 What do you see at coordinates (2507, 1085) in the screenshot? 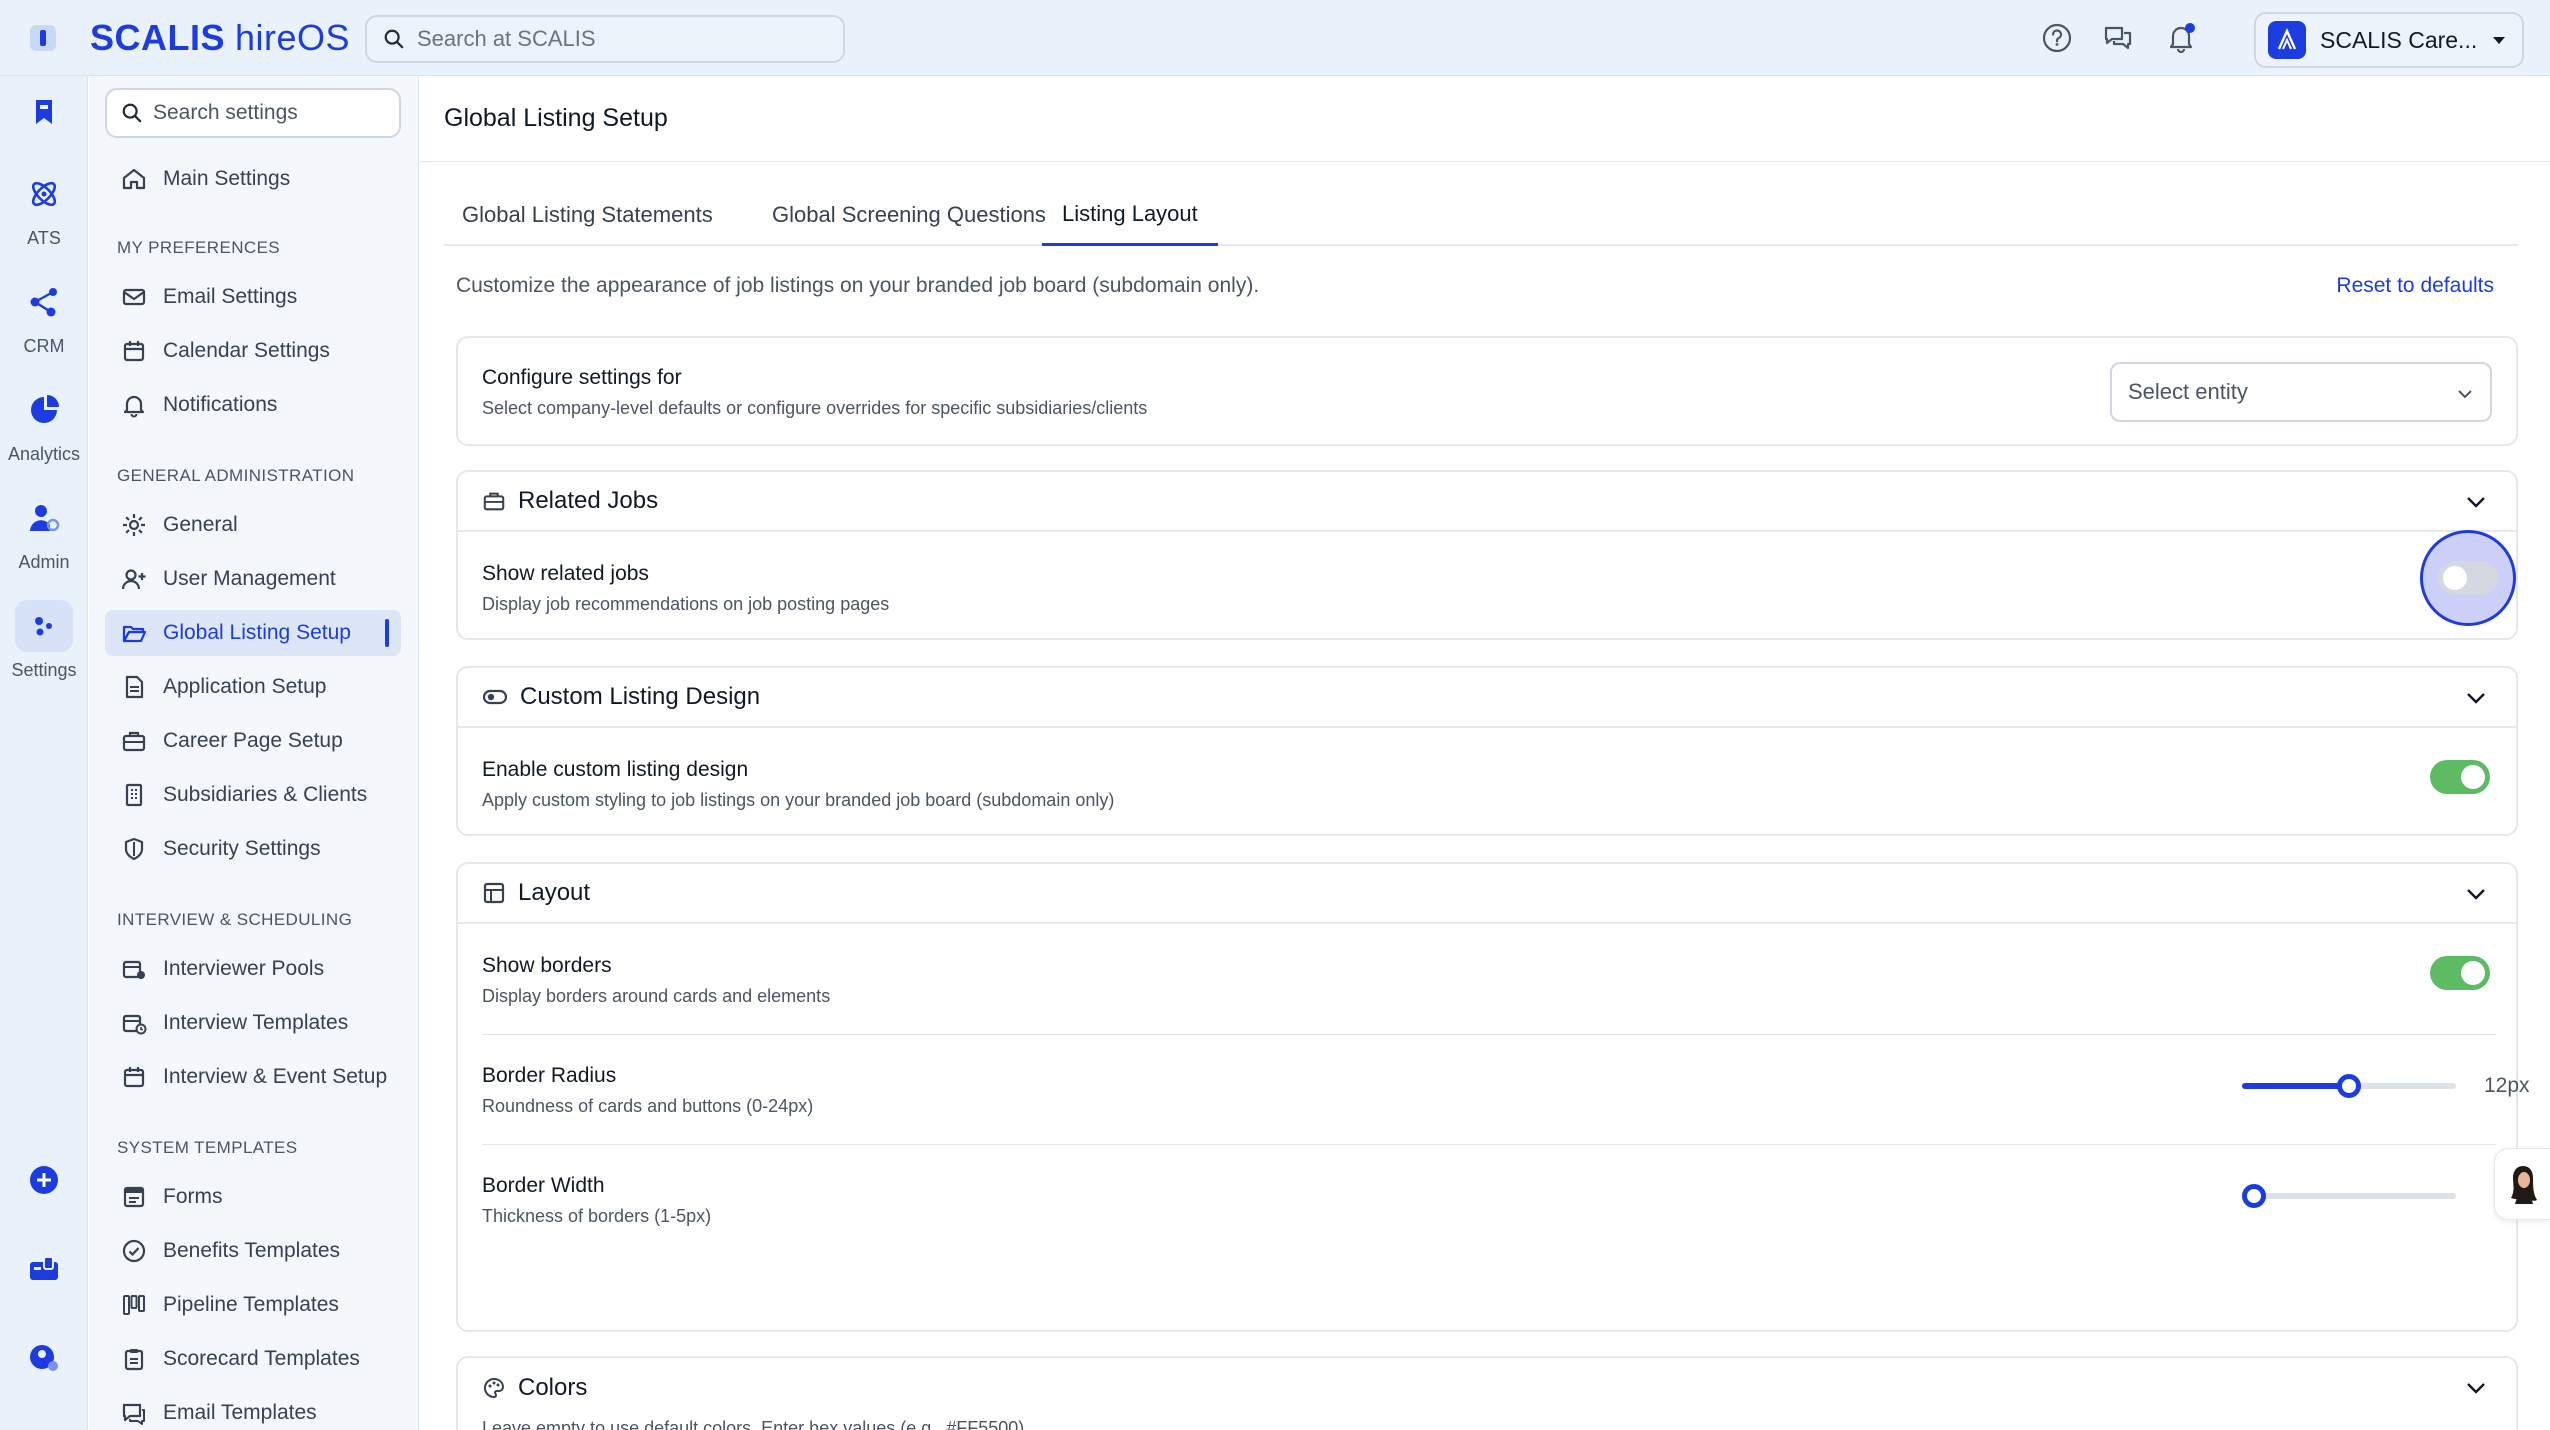
I see `border-radius-value: 12px` at bounding box center [2507, 1085].